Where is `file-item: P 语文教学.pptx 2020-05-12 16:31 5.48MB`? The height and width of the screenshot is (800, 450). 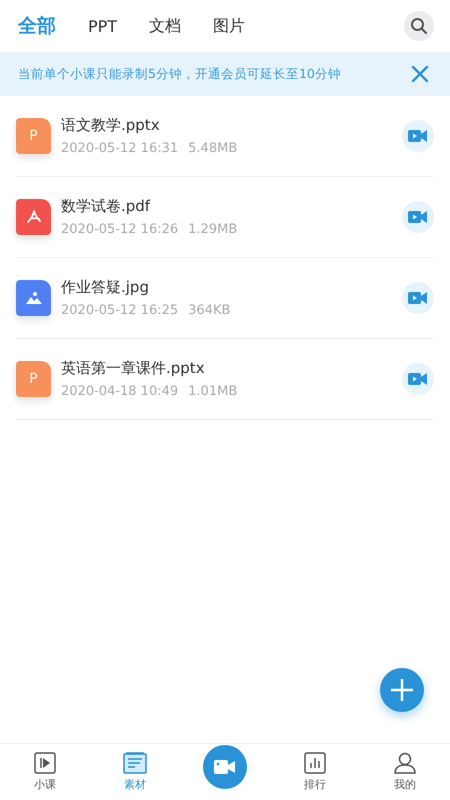 file-item: P 语文教学.pptx 2020-05-12 16:31 5.48MB is located at coordinates (225, 136).